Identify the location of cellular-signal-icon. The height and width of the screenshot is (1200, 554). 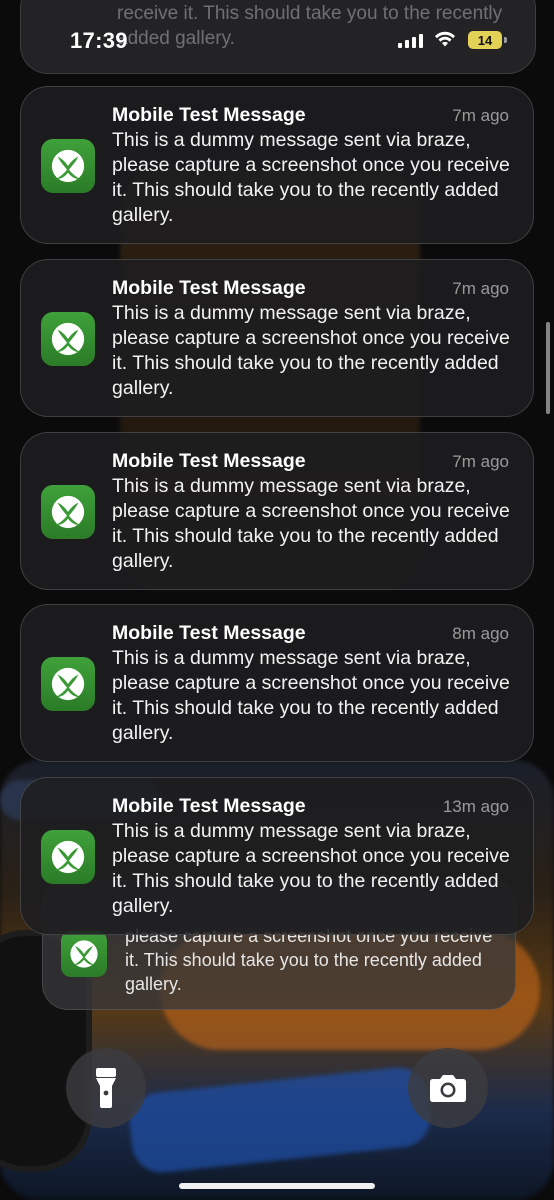
(410, 41).